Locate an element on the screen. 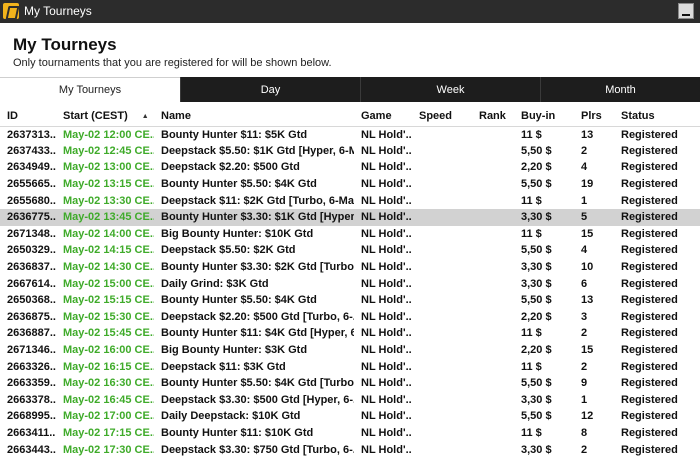 The image size is (700, 465). cell-start: May-02 12:45 CE.. is located at coordinates (108, 150).